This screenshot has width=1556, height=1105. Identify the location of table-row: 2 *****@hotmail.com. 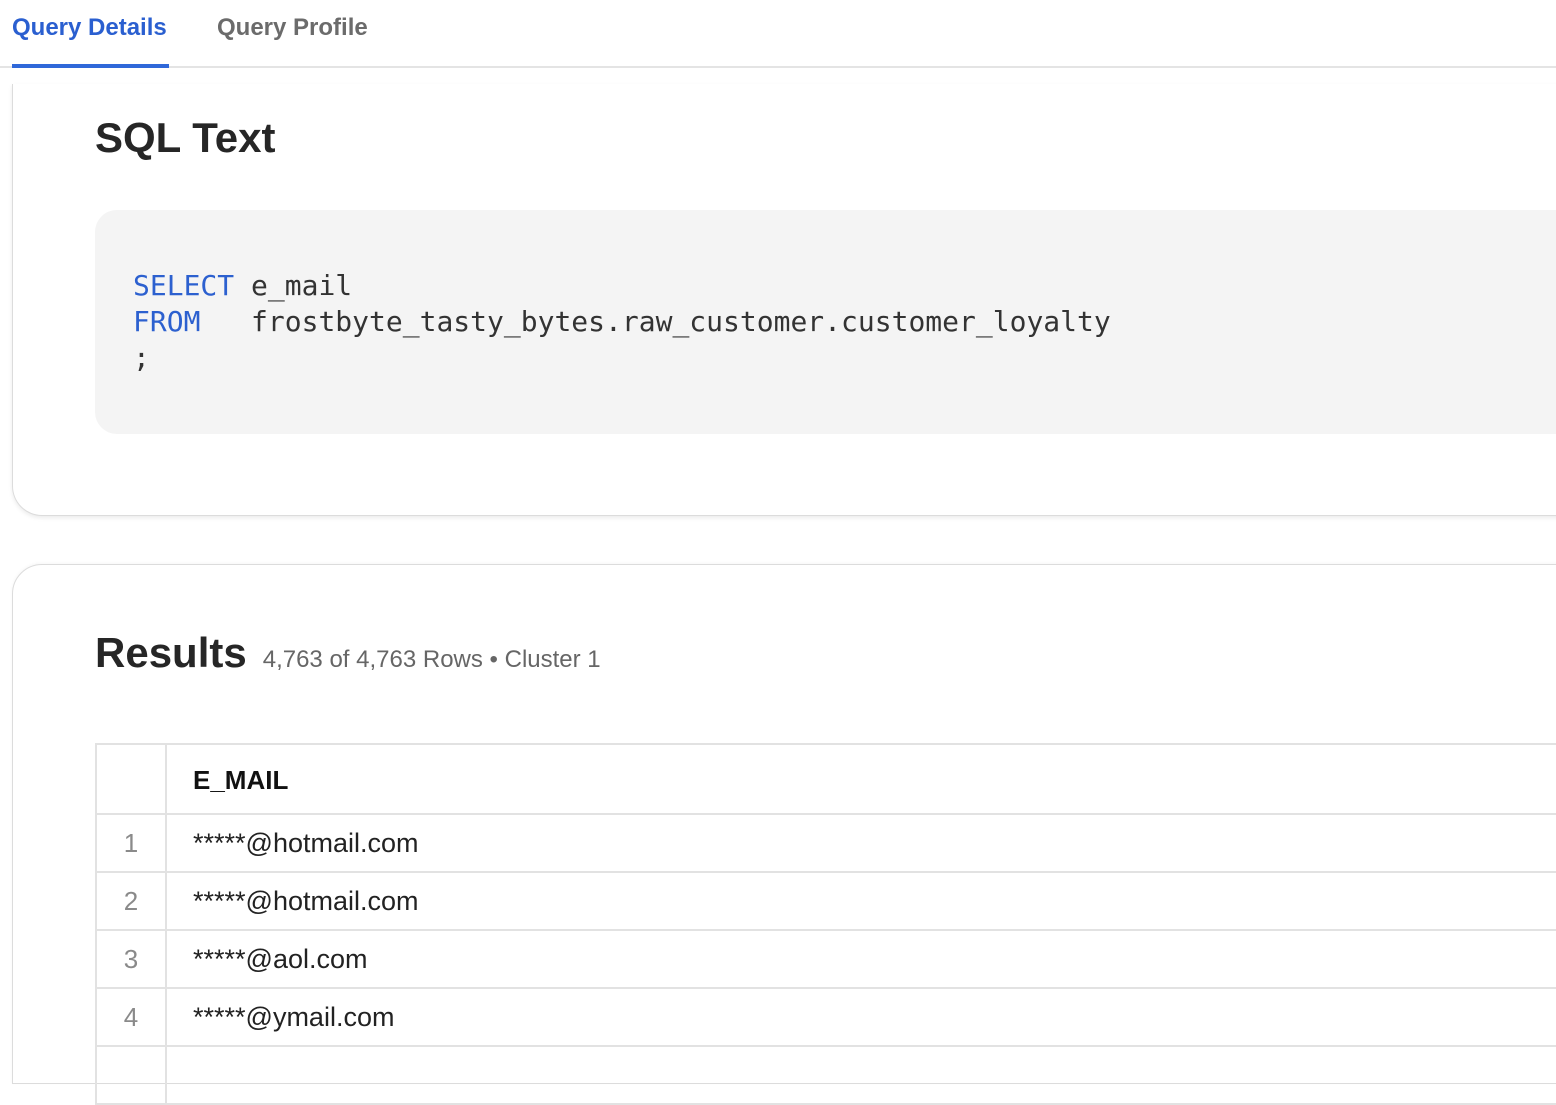
(826, 902).